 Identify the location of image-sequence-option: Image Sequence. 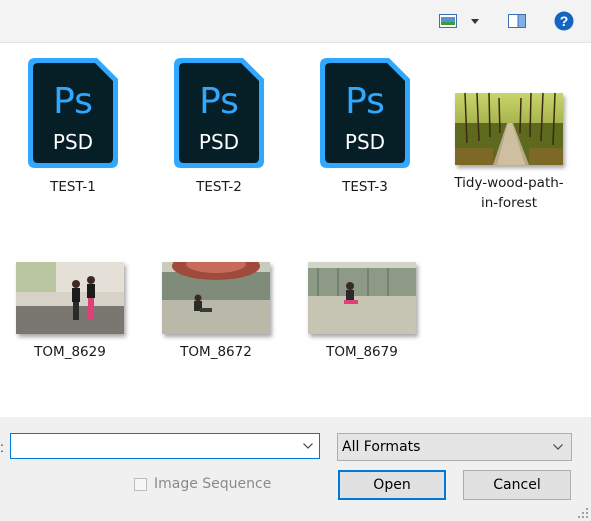
(202, 484).